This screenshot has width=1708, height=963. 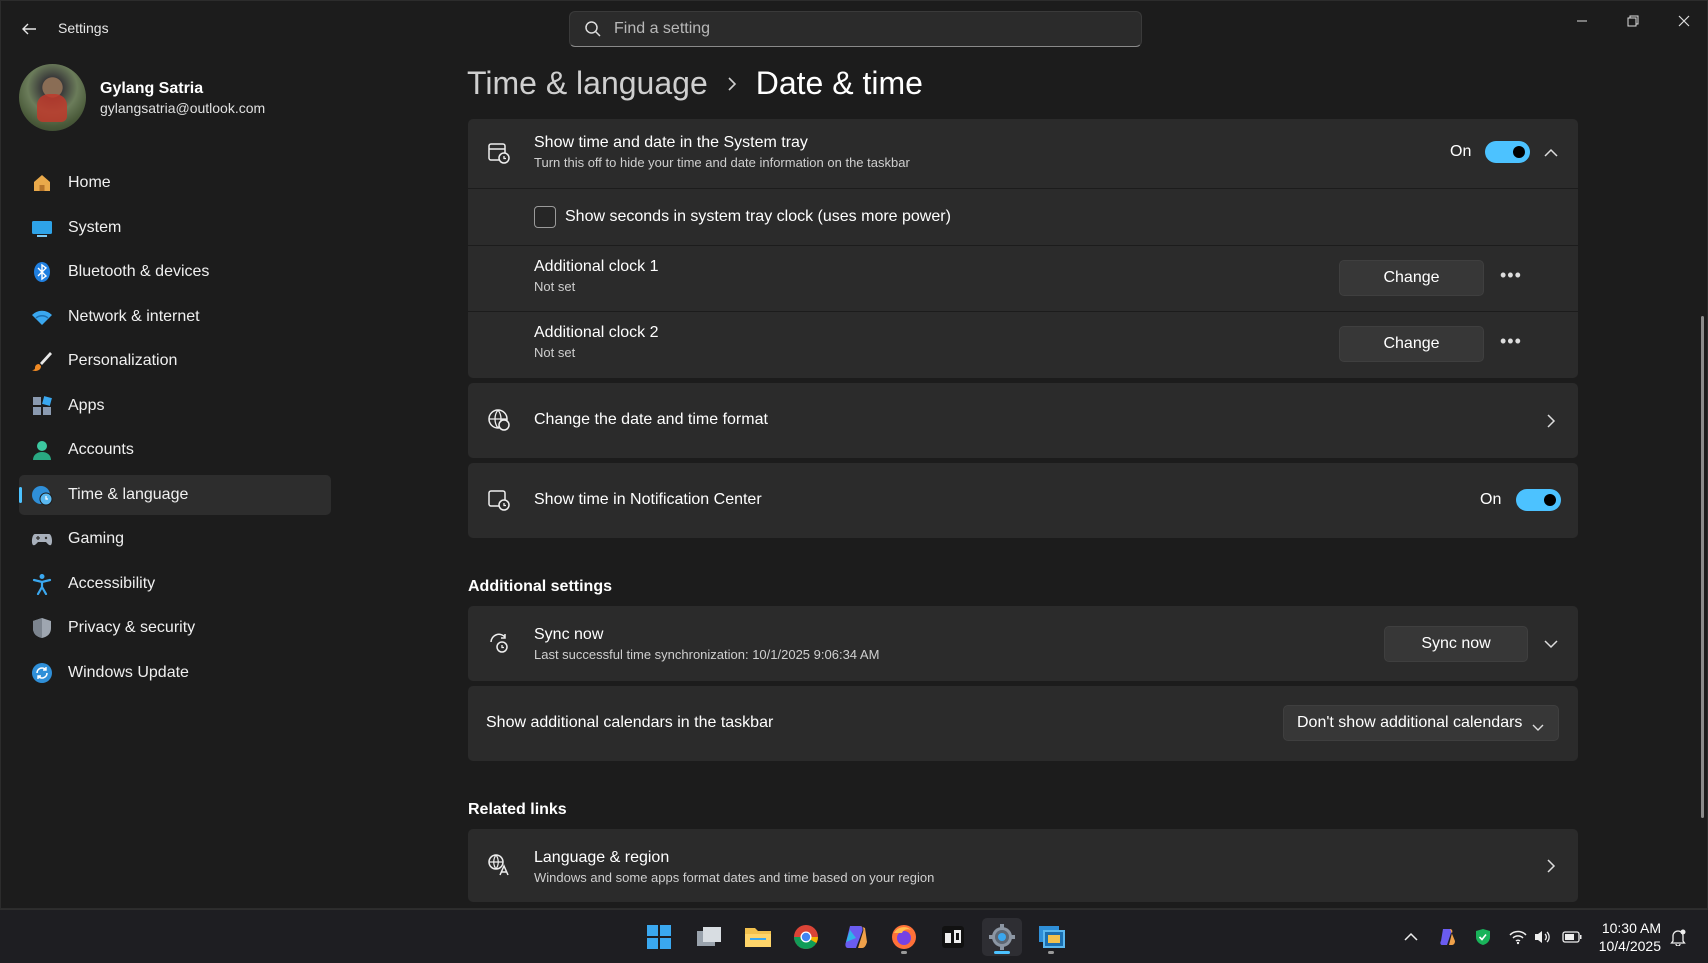 I want to click on sync-clock-icon, so click(x=499, y=643).